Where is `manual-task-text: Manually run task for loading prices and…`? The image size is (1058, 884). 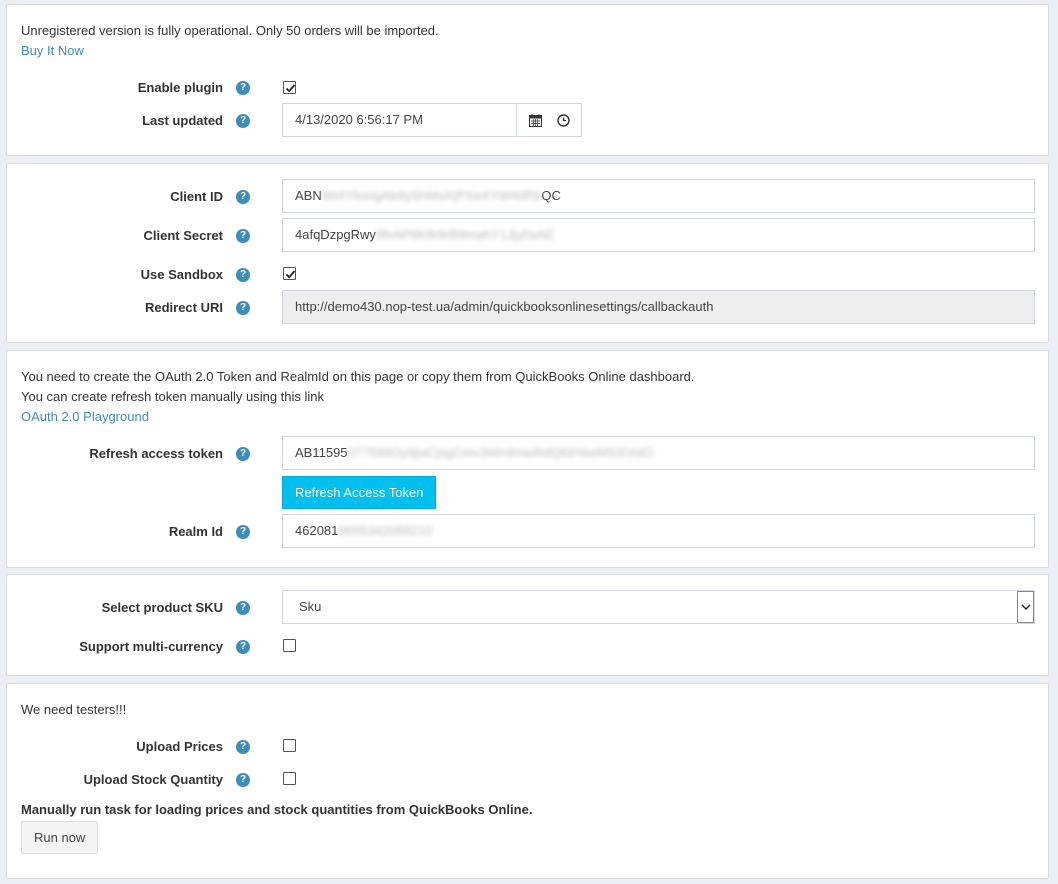 manual-task-text: Manually run task for loading prices and… is located at coordinates (277, 809).